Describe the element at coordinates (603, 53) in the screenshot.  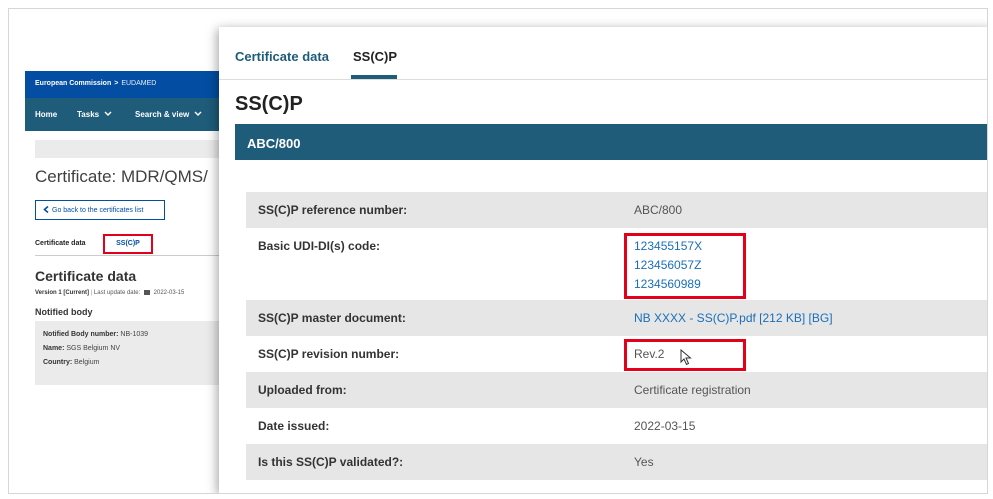
I see `panel-tabs: Certificate data SS(C)P` at that location.